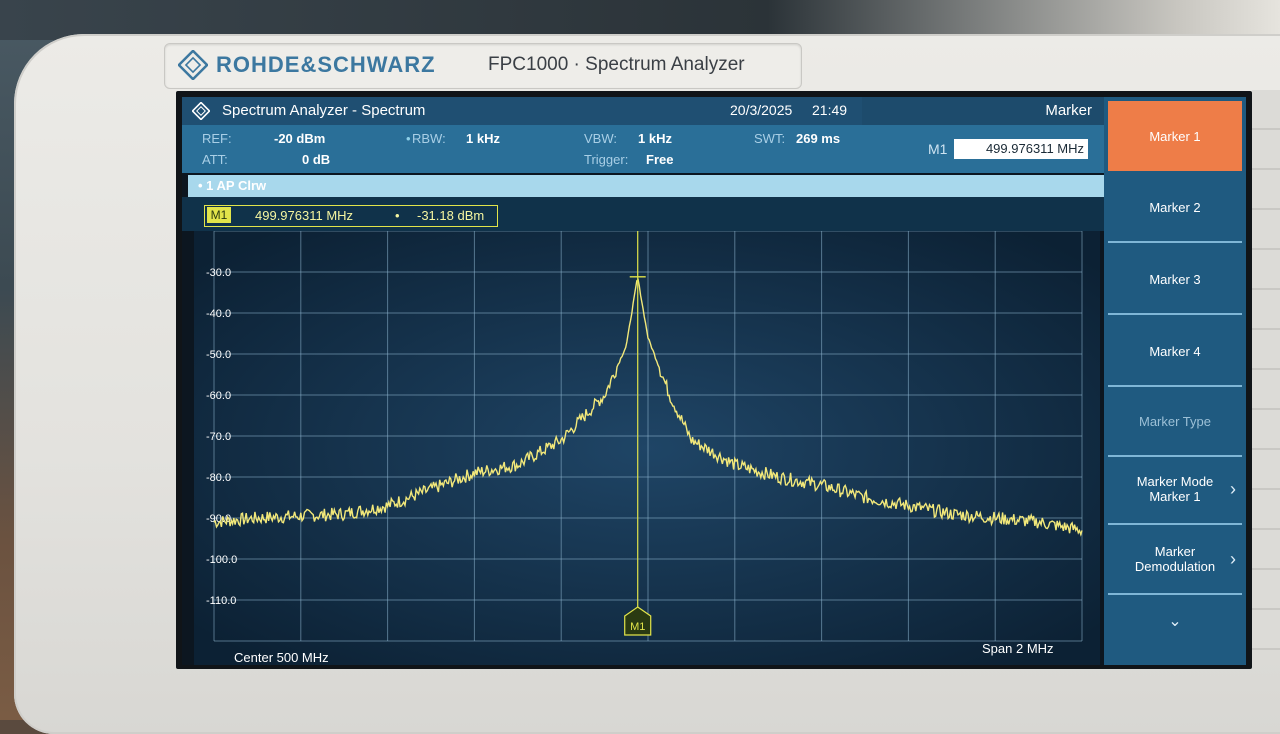 The height and width of the screenshot is (734, 1280). I want to click on swt-value: 269 ms, so click(818, 138).